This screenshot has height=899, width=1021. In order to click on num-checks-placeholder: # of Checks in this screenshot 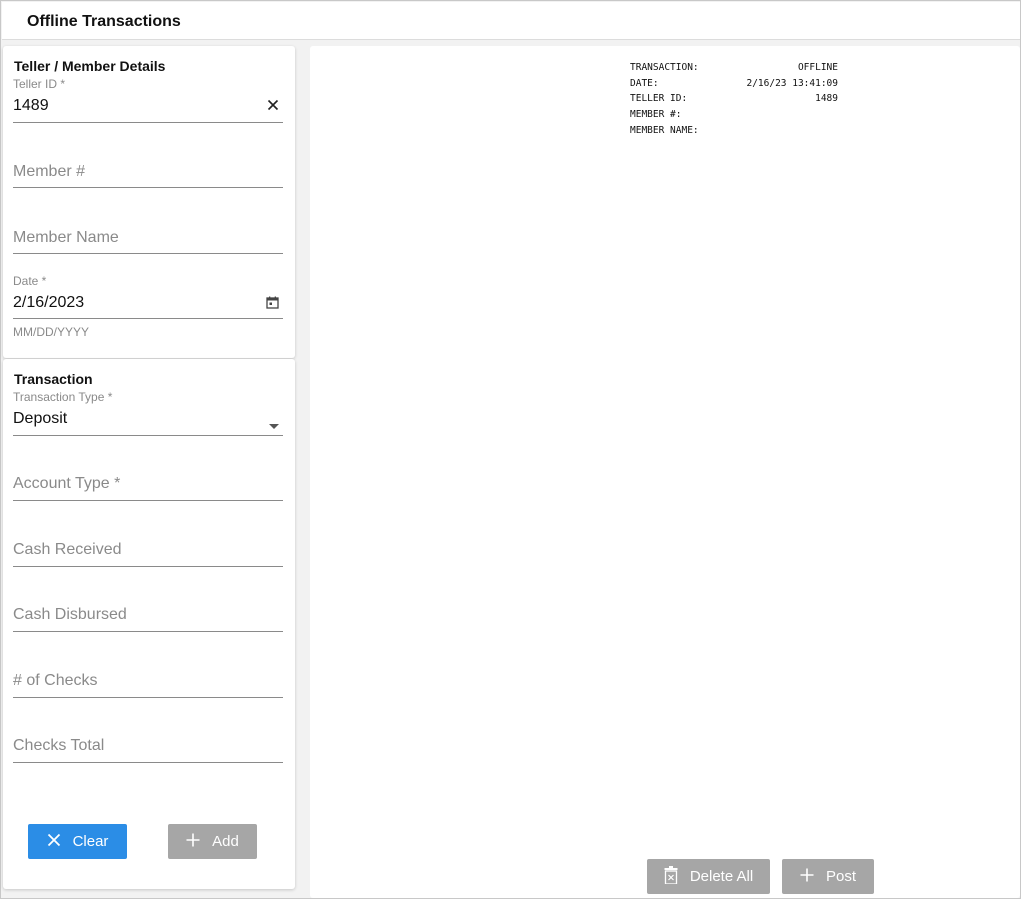, I will do `click(55, 680)`.